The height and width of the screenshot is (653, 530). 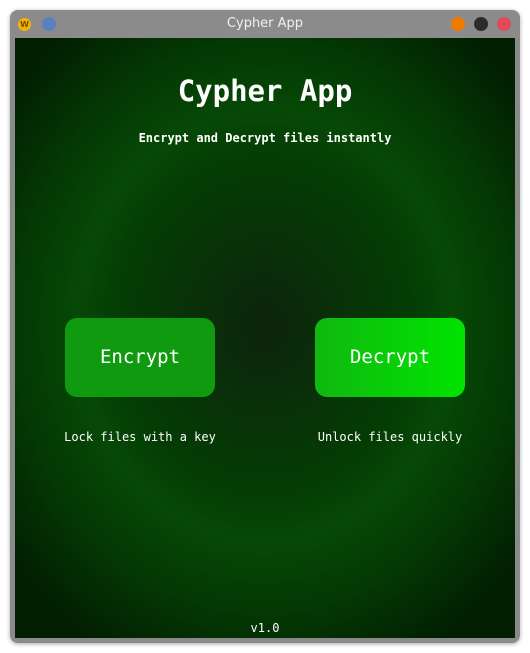 What do you see at coordinates (265, 91) in the screenshot?
I see `page-title: Cypher App` at bounding box center [265, 91].